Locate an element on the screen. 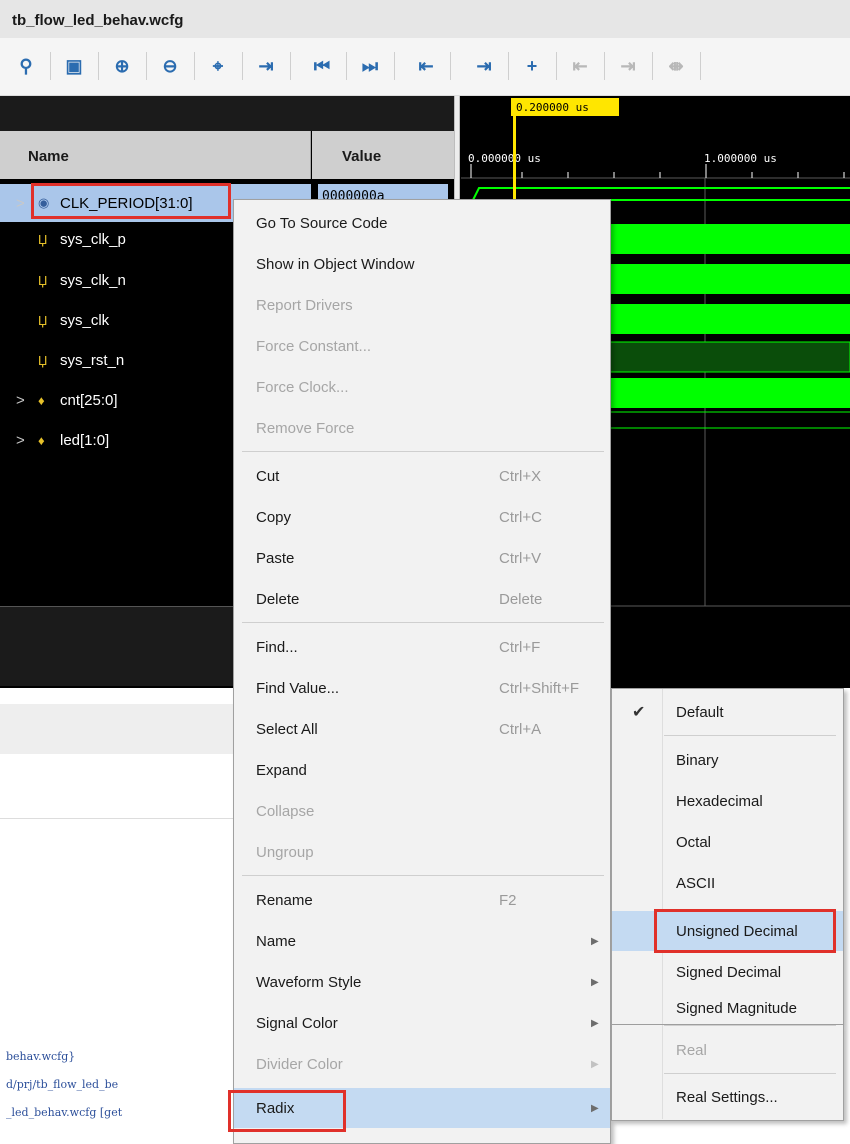 The image size is (850, 1144). menu-item-report-drivers: Report Drivers is located at coordinates (422, 305).